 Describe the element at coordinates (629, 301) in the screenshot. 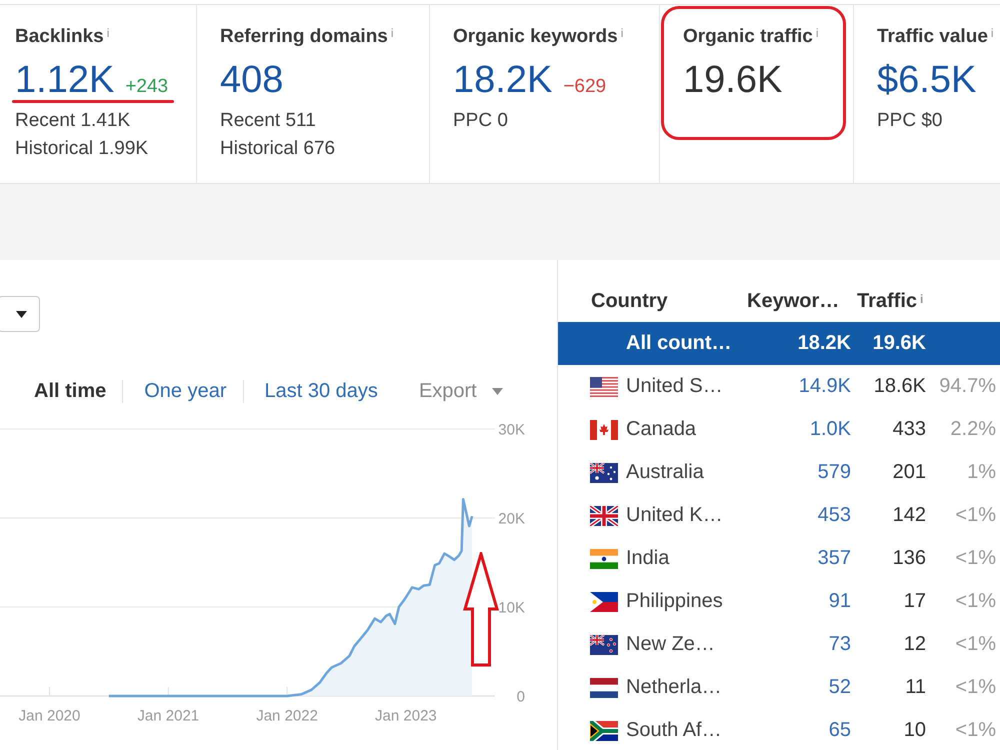

I see `column-header: Country` at that location.